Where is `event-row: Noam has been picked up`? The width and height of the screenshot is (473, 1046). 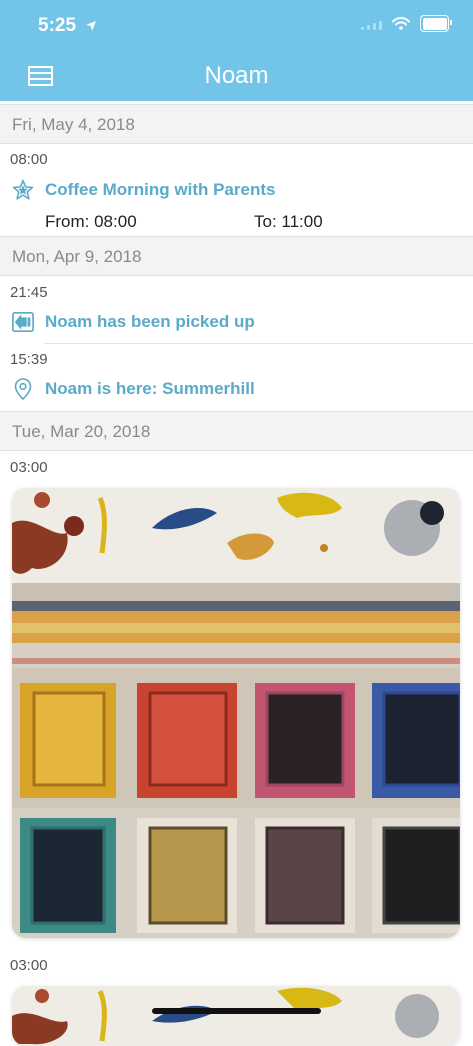 event-row: Noam has been picked up is located at coordinates (133, 322).